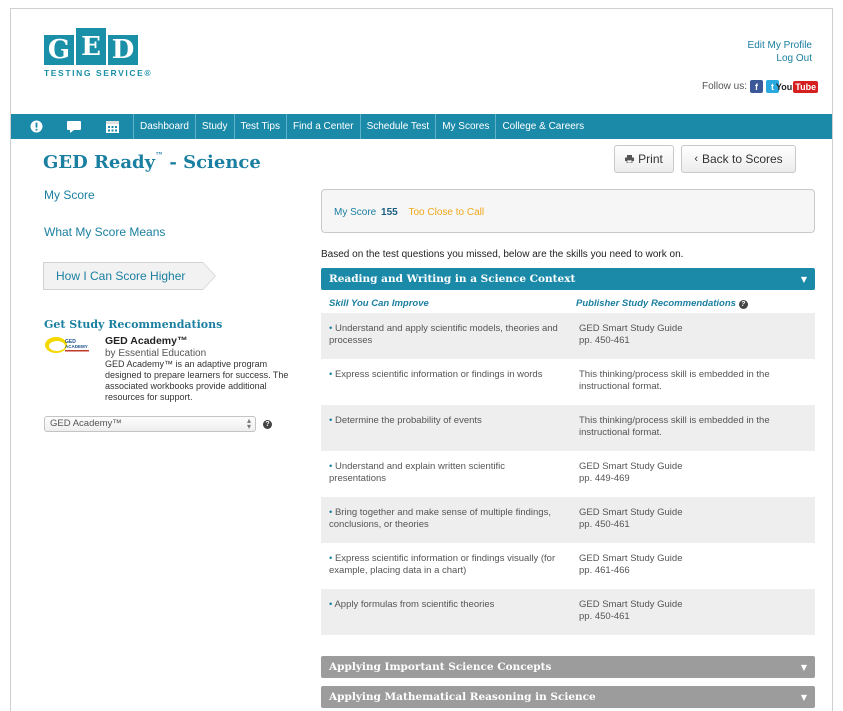 This screenshot has height=711, width=843. I want to click on logo-letter-e: E, so click(91, 46).